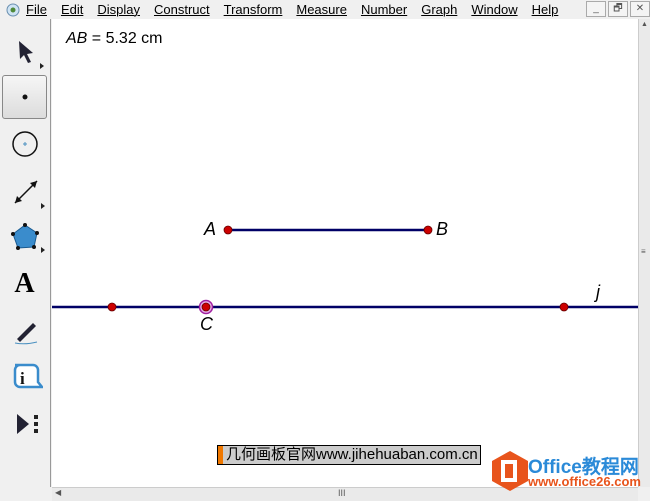 Image resolution: width=650 pixels, height=501 pixels. I want to click on minimize-button: _, so click(596, 9).